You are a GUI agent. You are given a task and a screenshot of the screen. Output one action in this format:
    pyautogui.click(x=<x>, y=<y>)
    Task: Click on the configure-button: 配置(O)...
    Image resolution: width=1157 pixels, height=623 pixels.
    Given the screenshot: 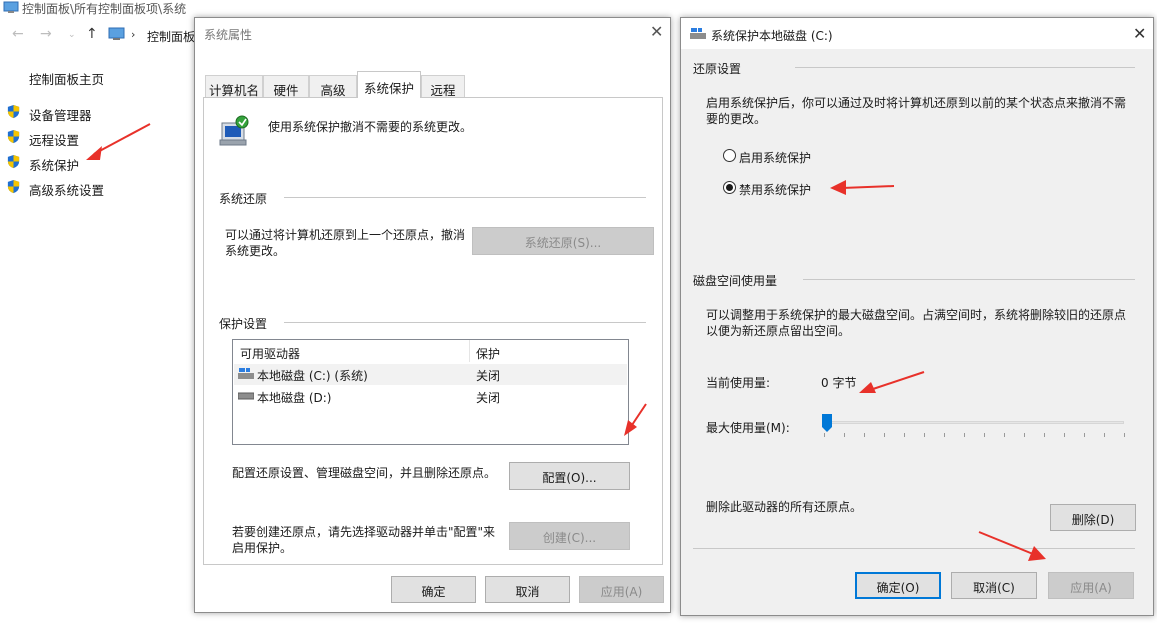 What is the action you would take?
    pyautogui.click(x=569, y=476)
    